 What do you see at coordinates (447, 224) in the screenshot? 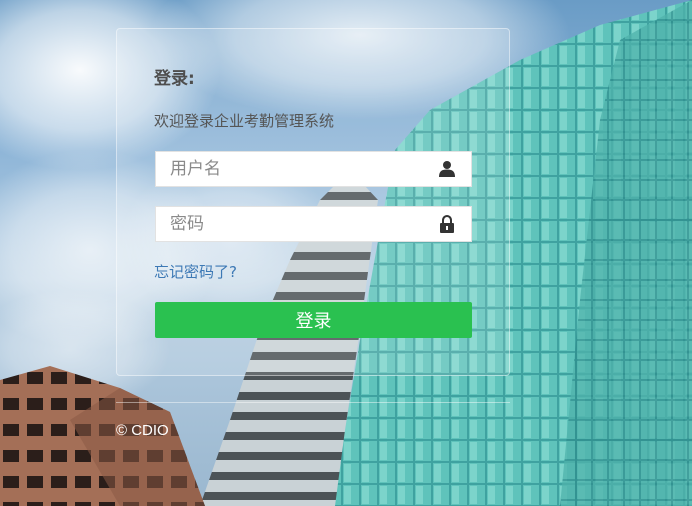
I see `lock-icon` at bounding box center [447, 224].